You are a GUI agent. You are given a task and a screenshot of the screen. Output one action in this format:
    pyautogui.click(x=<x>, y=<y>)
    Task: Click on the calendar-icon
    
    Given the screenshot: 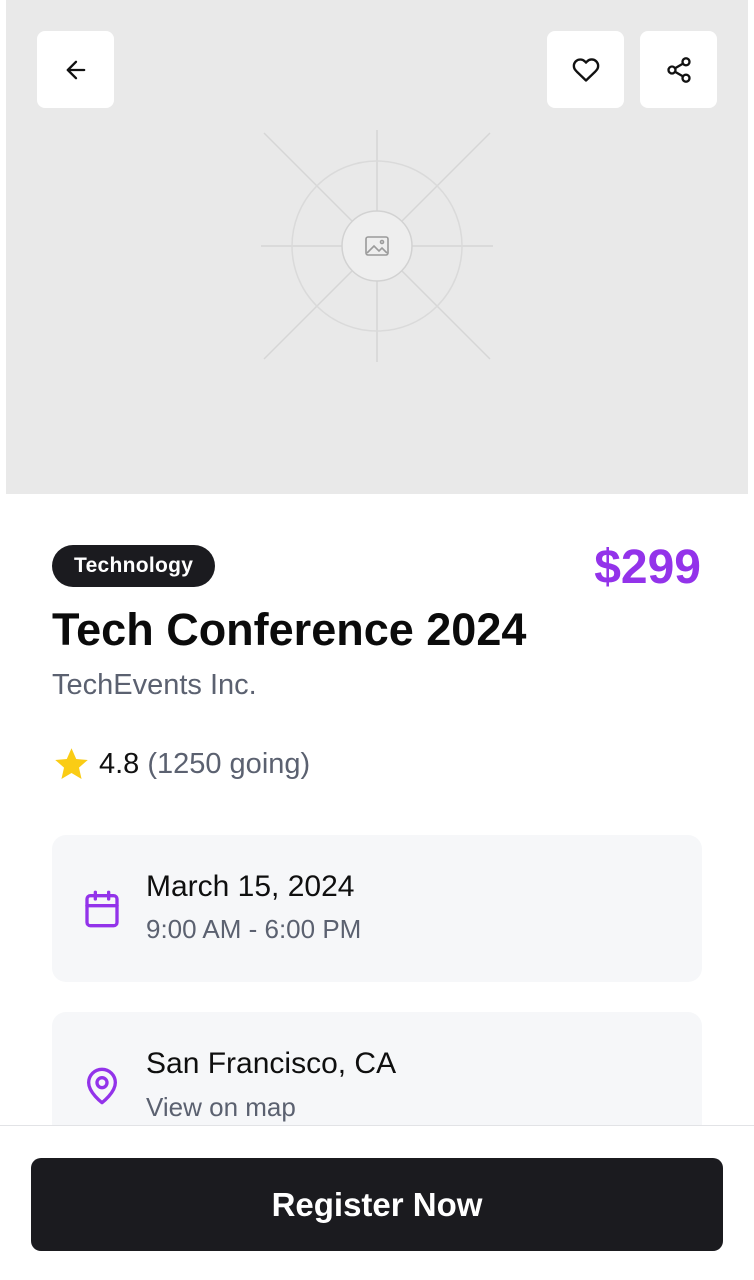 What is the action you would take?
    pyautogui.click(x=102, y=909)
    